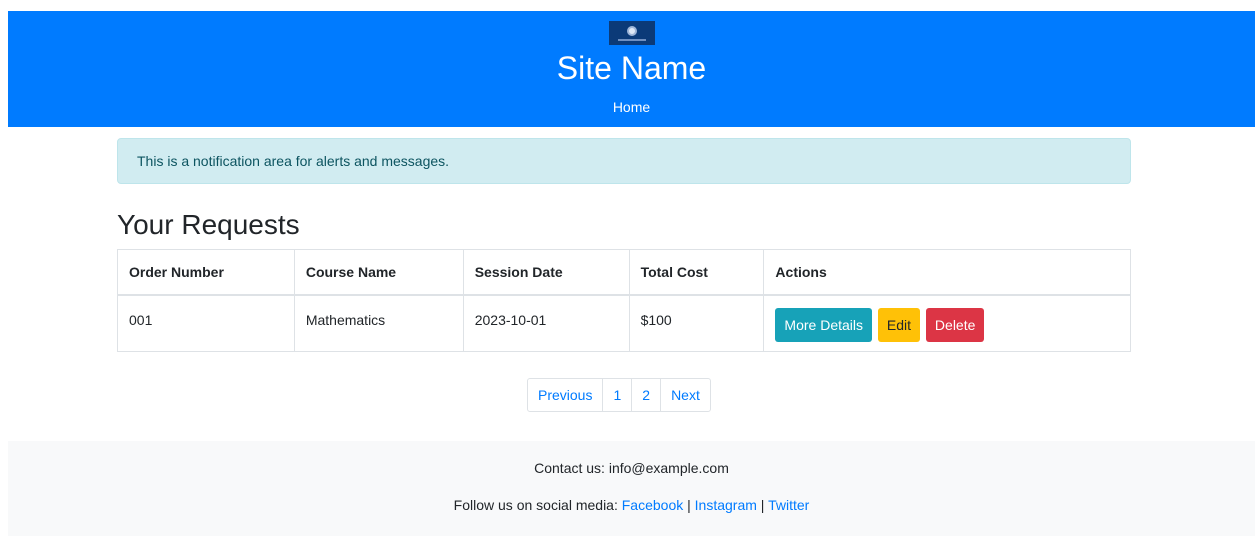 The image size is (1255, 536). What do you see at coordinates (631, 107) in the screenshot?
I see `nav-home-link: Home` at bounding box center [631, 107].